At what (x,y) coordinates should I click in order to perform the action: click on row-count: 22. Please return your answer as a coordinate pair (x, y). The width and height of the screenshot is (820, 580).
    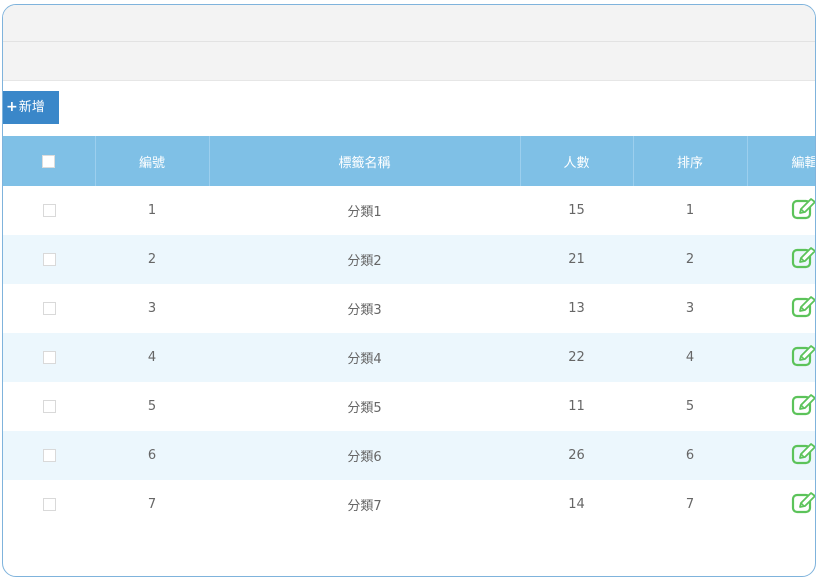
    Looking at the image, I should click on (576, 357).